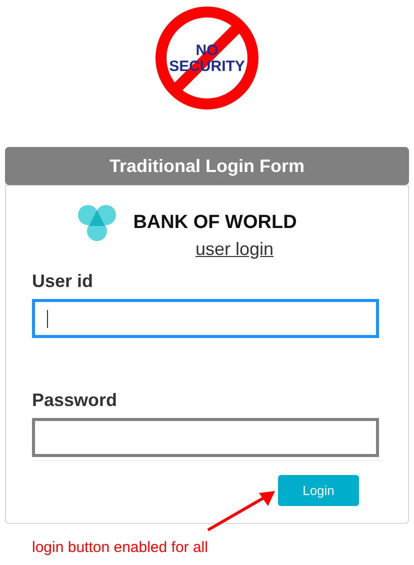 The width and height of the screenshot is (414, 565). What do you see at coordinates (75, 400) in the screenshot?
I see `field-label: Password` at bounding box center [75, 400].